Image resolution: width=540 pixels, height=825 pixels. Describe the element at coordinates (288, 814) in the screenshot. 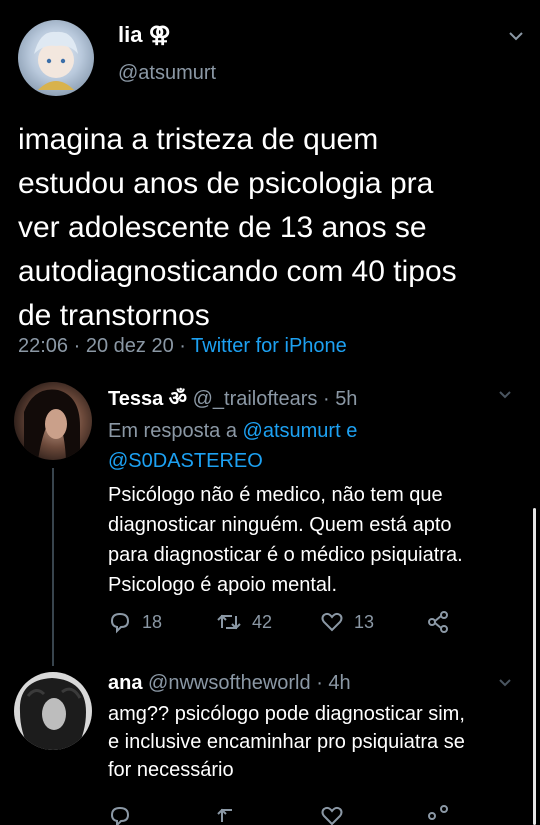

I see `action-bar` at that location.